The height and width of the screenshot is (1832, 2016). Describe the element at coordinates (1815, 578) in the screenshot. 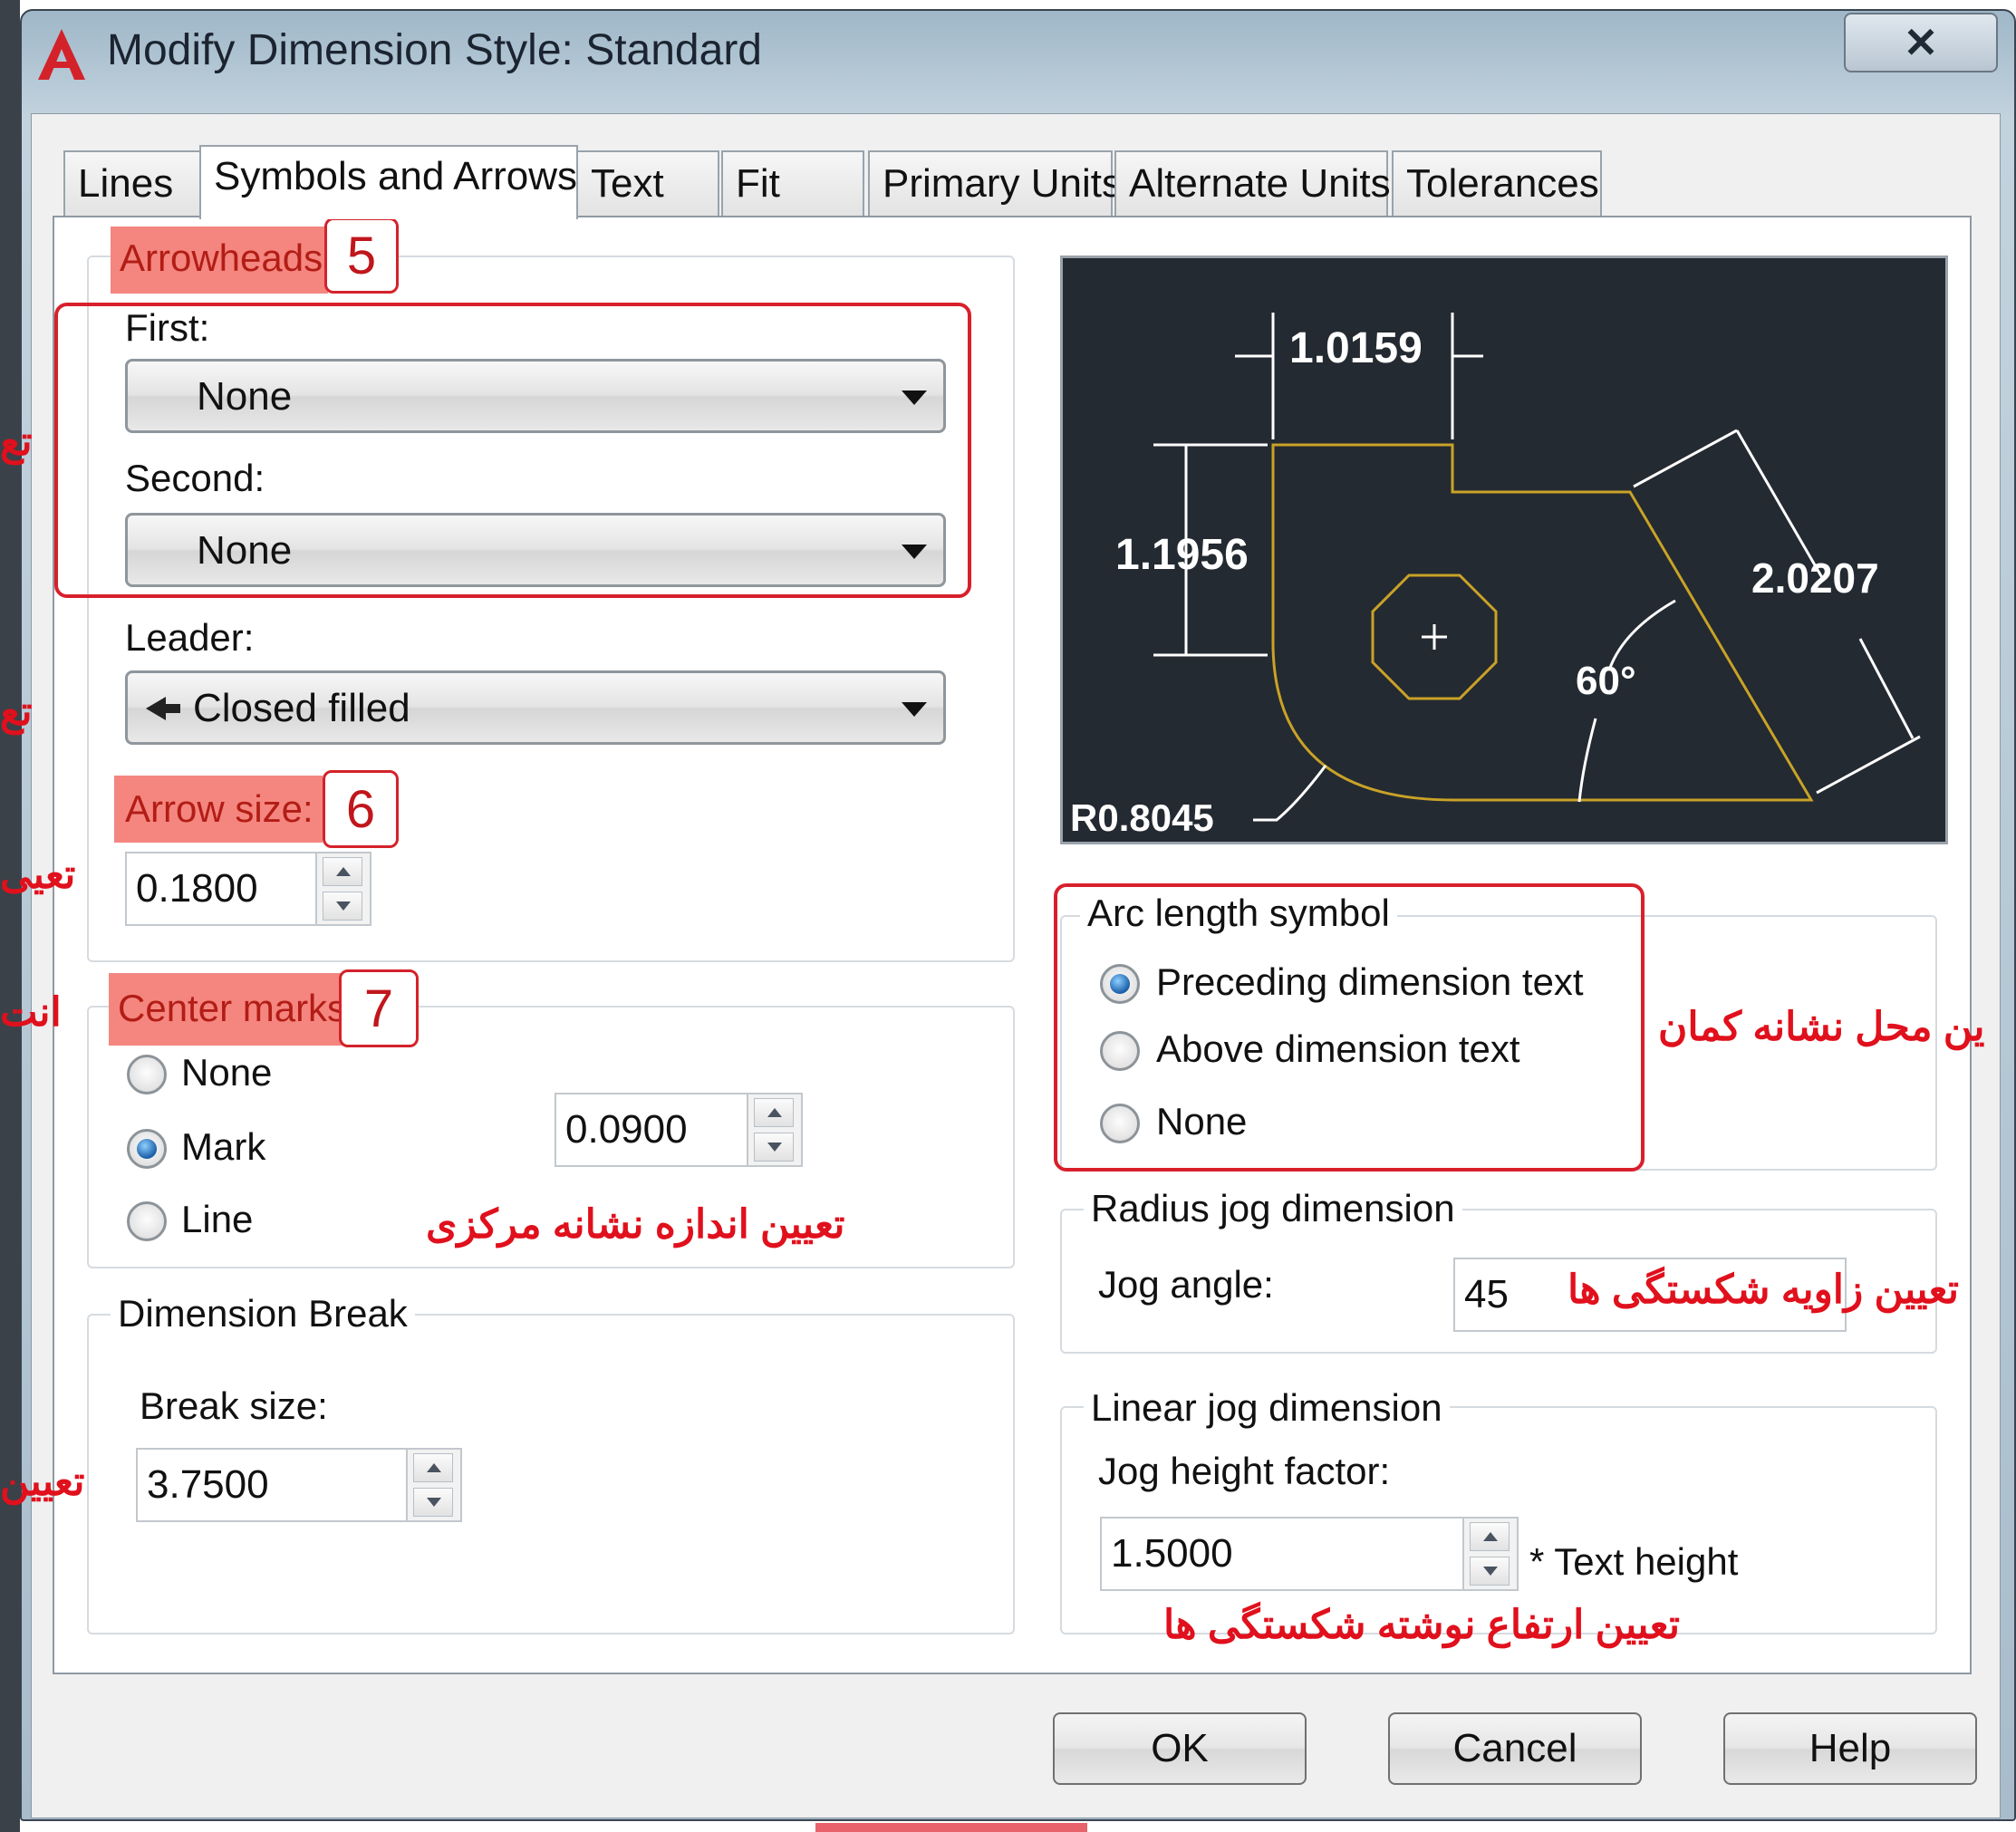

I see `preview-dim-right: 2.0207` at that location.